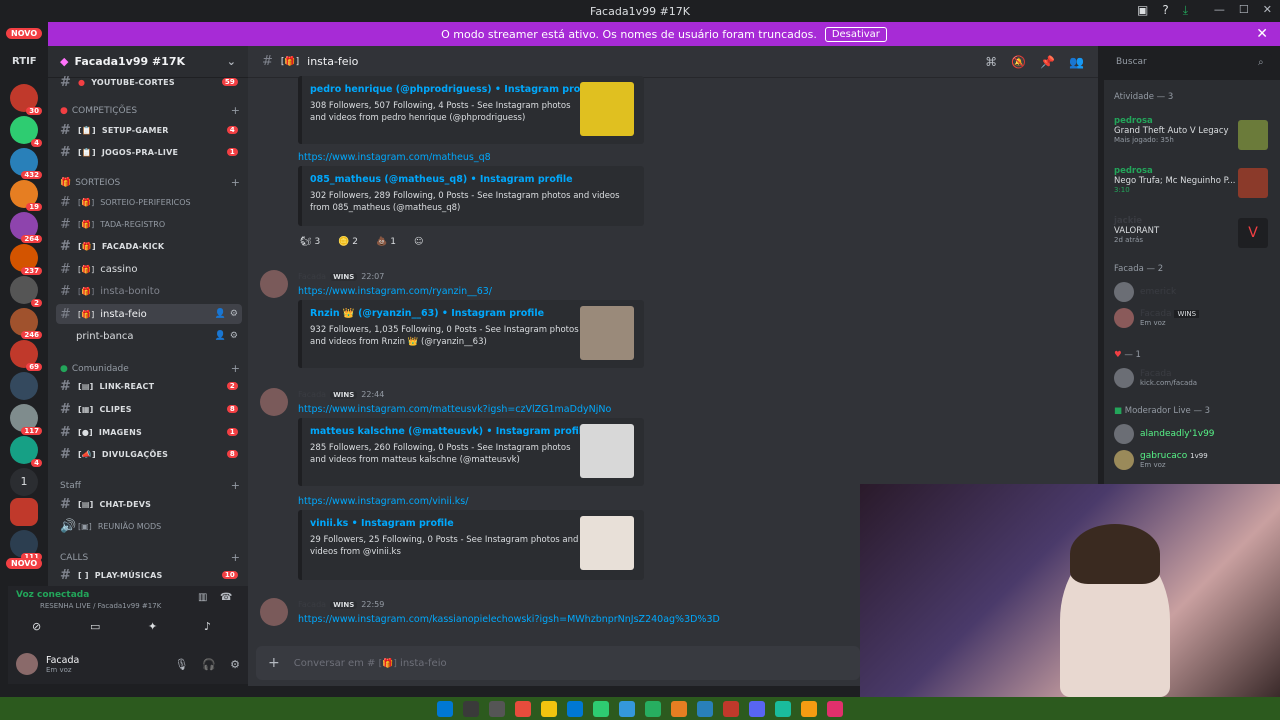 The height and width of the screenshot is (720, 1280). What do you see at coordinates (1164, 434) in the screenshot?
I see `member-item: alandeadly'1v99` at bounding box center [1164, 434].